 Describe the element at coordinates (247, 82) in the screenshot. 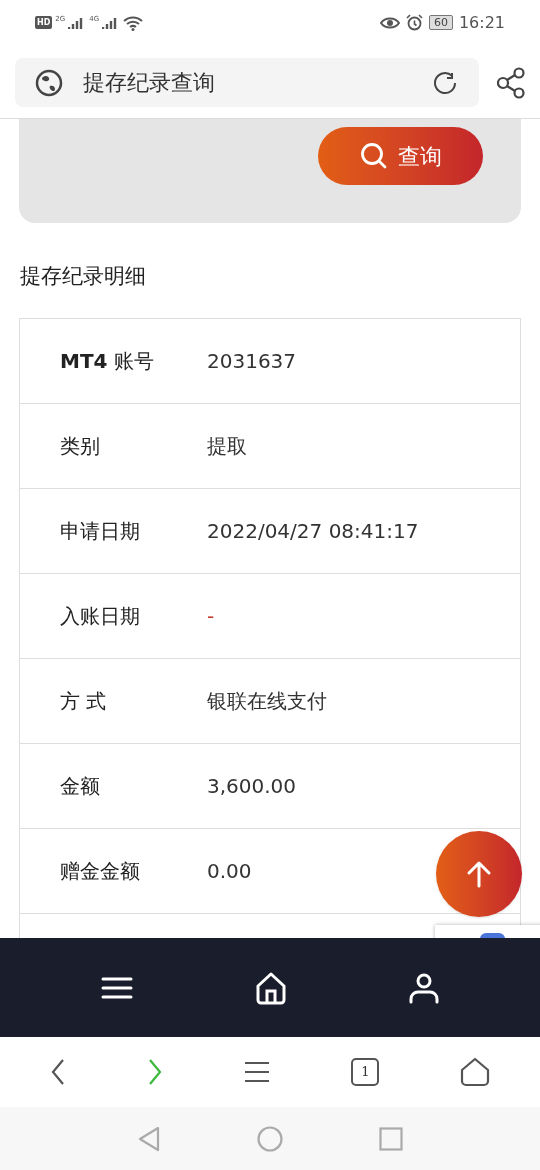

I see `address-bar: 提存纪录查询` at that location.